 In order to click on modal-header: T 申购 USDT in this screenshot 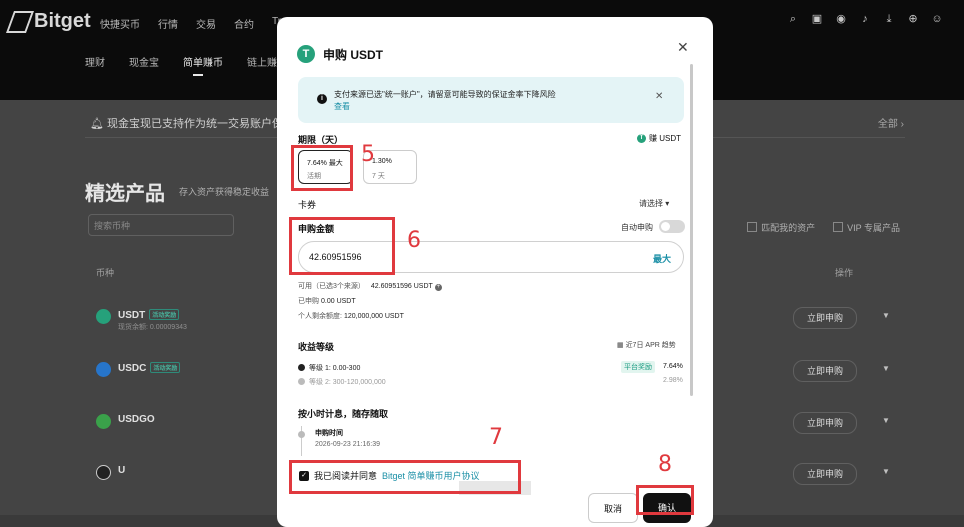, I will do `click(340, 54)`.